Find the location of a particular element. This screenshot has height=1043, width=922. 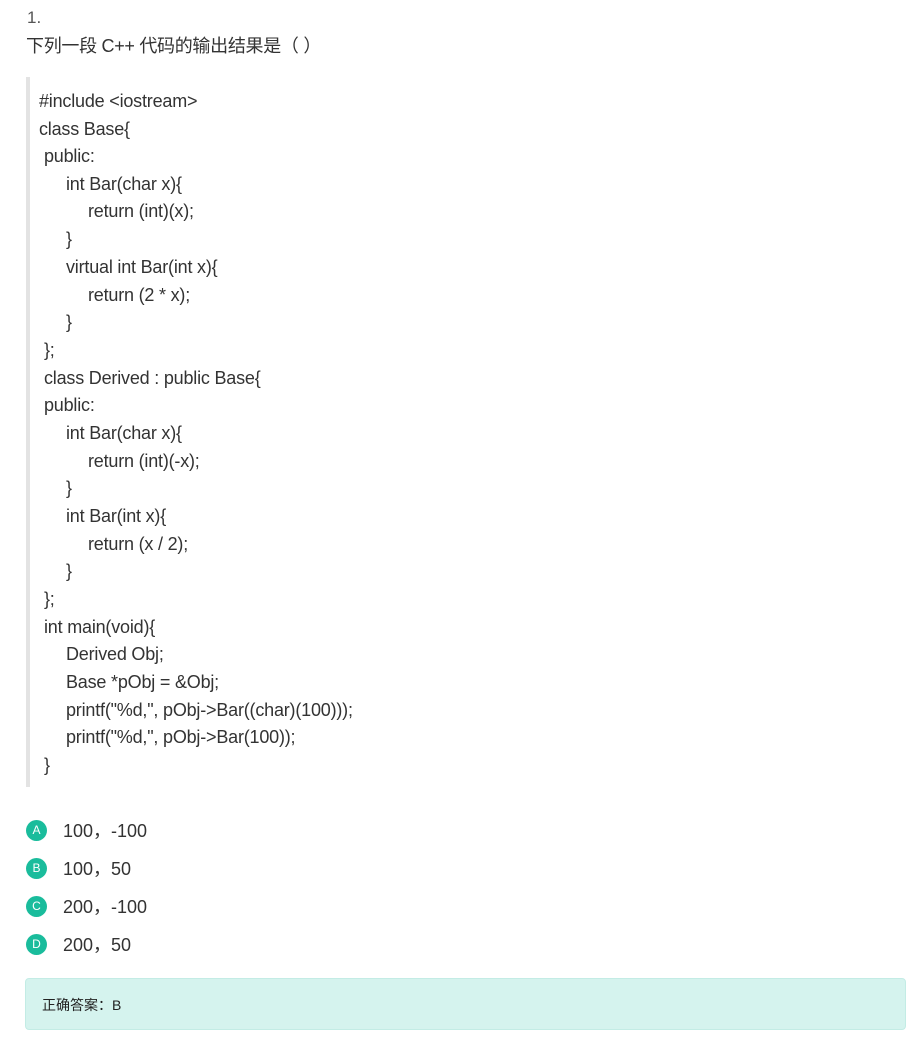

code-line: #include <iostream> is located at coordinates (118, 101).